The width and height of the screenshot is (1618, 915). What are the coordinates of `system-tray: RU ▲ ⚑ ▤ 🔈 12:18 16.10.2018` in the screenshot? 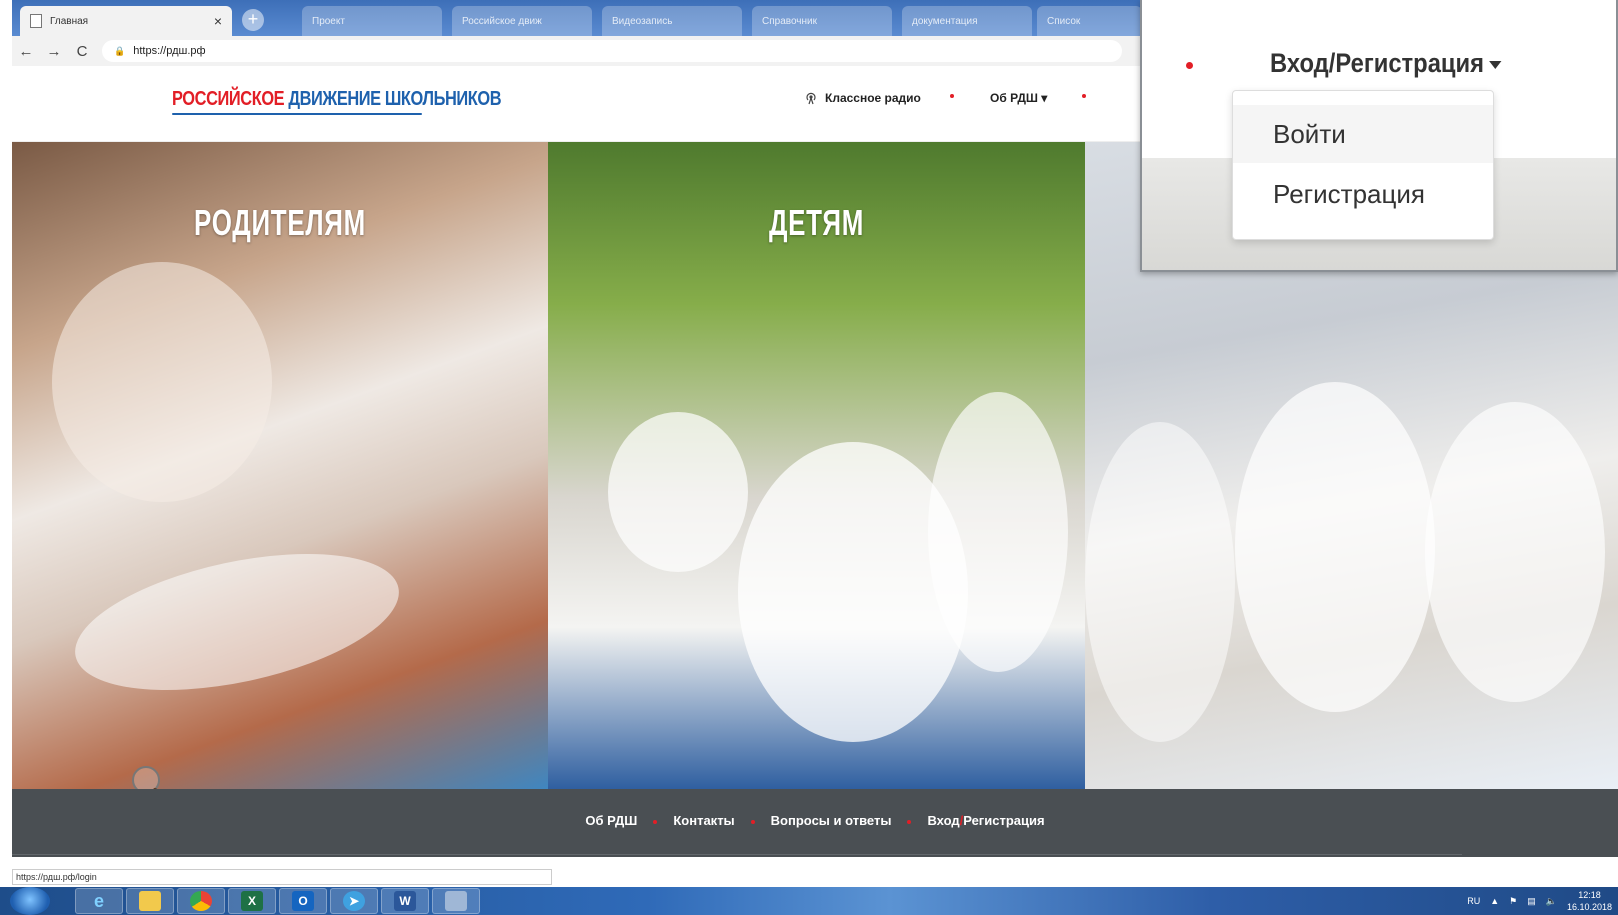 It's located at (1542, 901).